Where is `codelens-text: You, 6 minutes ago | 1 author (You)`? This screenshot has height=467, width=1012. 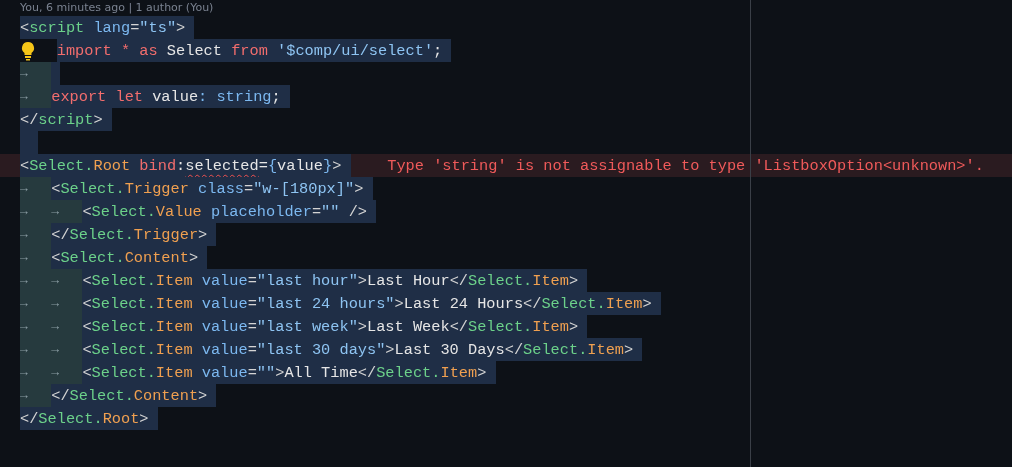 codelens-text: You, 6 minutes ago | 1 author (You) is located at coordinates (117, 7).